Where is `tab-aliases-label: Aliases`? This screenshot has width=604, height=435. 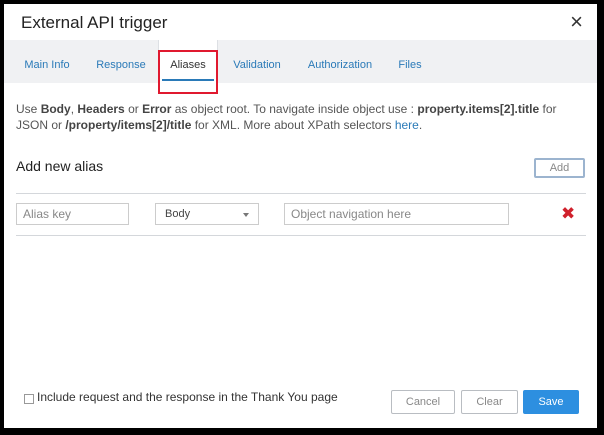
tab-aliases-label: Aliases is located at coordinates (188, 65).